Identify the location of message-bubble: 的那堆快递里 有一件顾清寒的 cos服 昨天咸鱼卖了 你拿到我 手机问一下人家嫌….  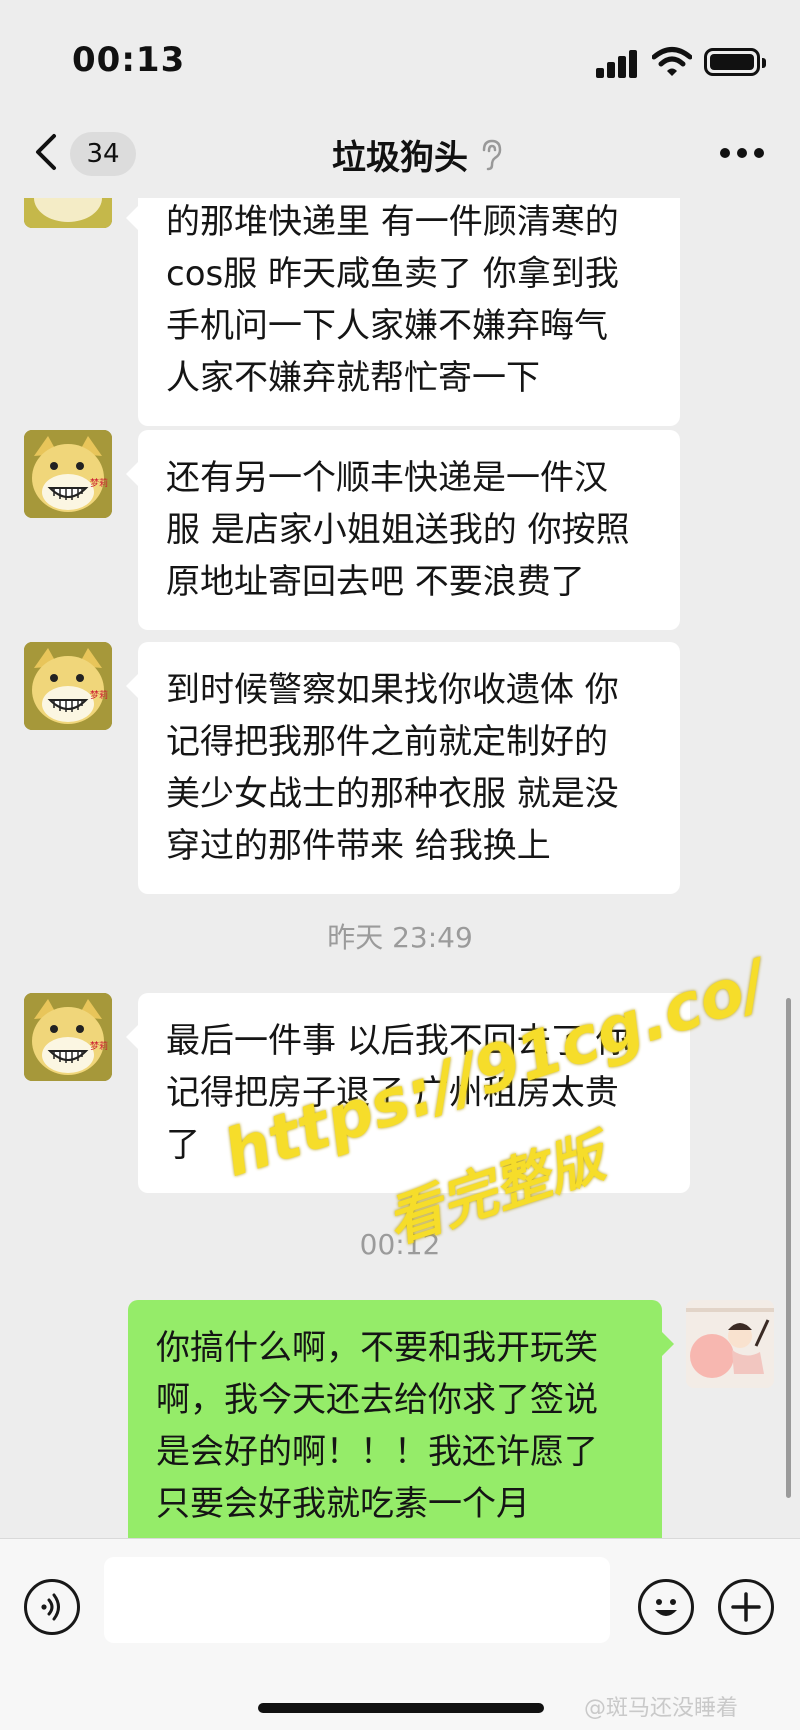
(403, 312).